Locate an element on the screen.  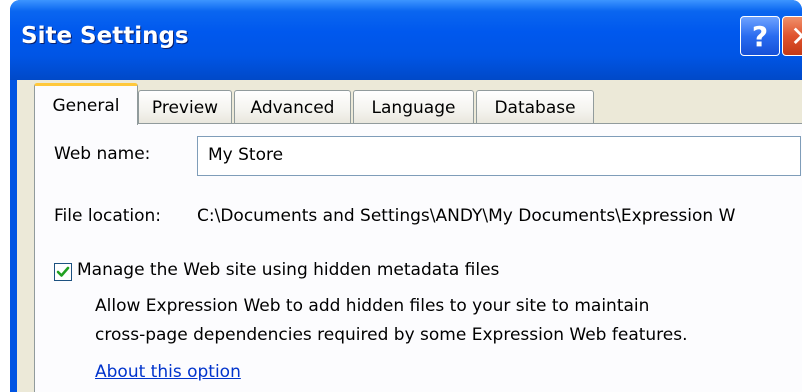
tab-label: Database is located at coordinates (535, 107).